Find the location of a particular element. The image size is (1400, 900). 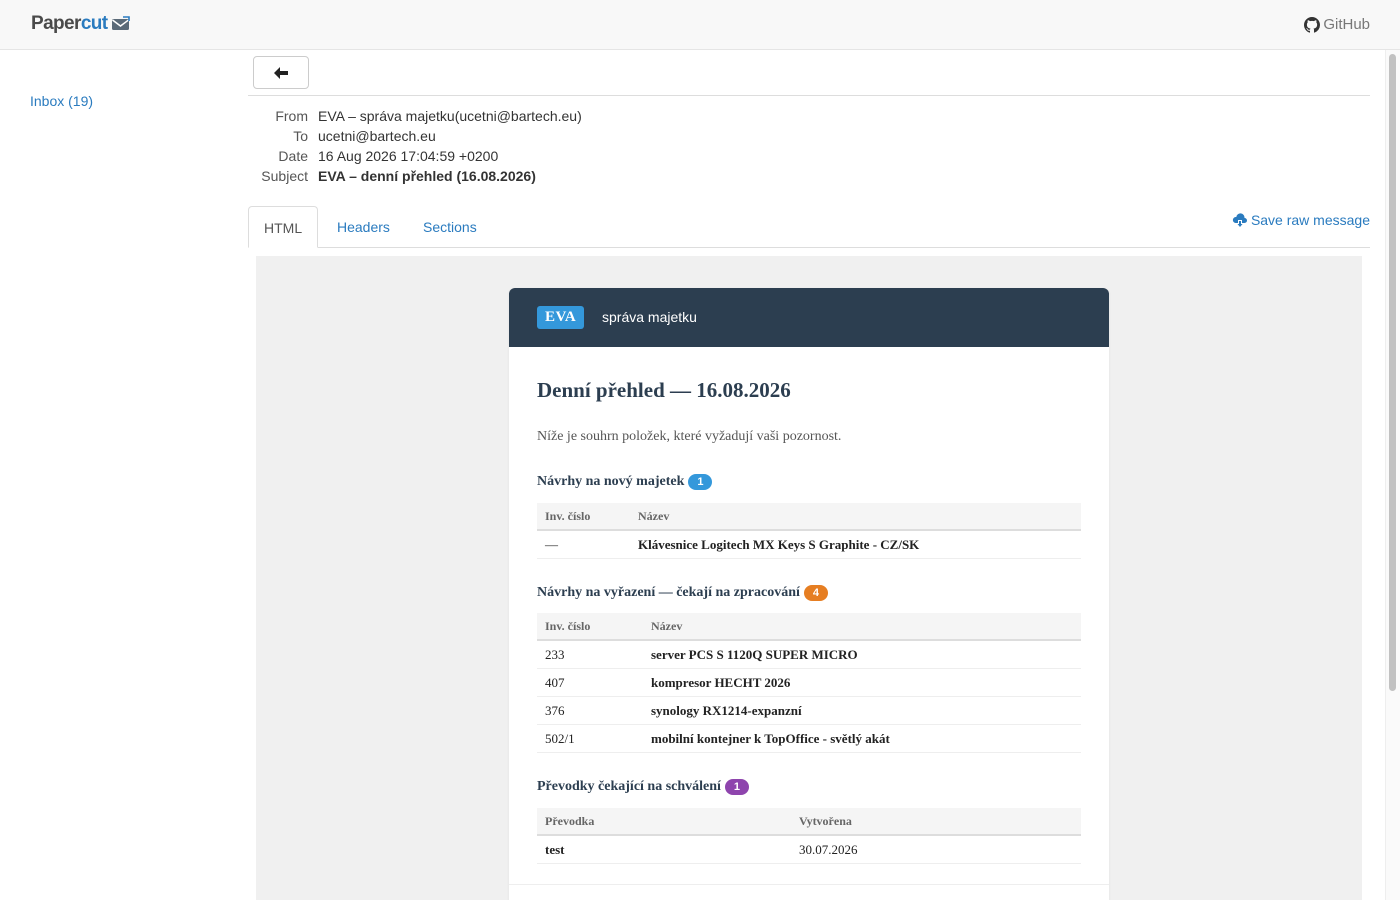

section-title-new-assets: Návrhy na nový majetek 1 is located at coordinates (625, 482).